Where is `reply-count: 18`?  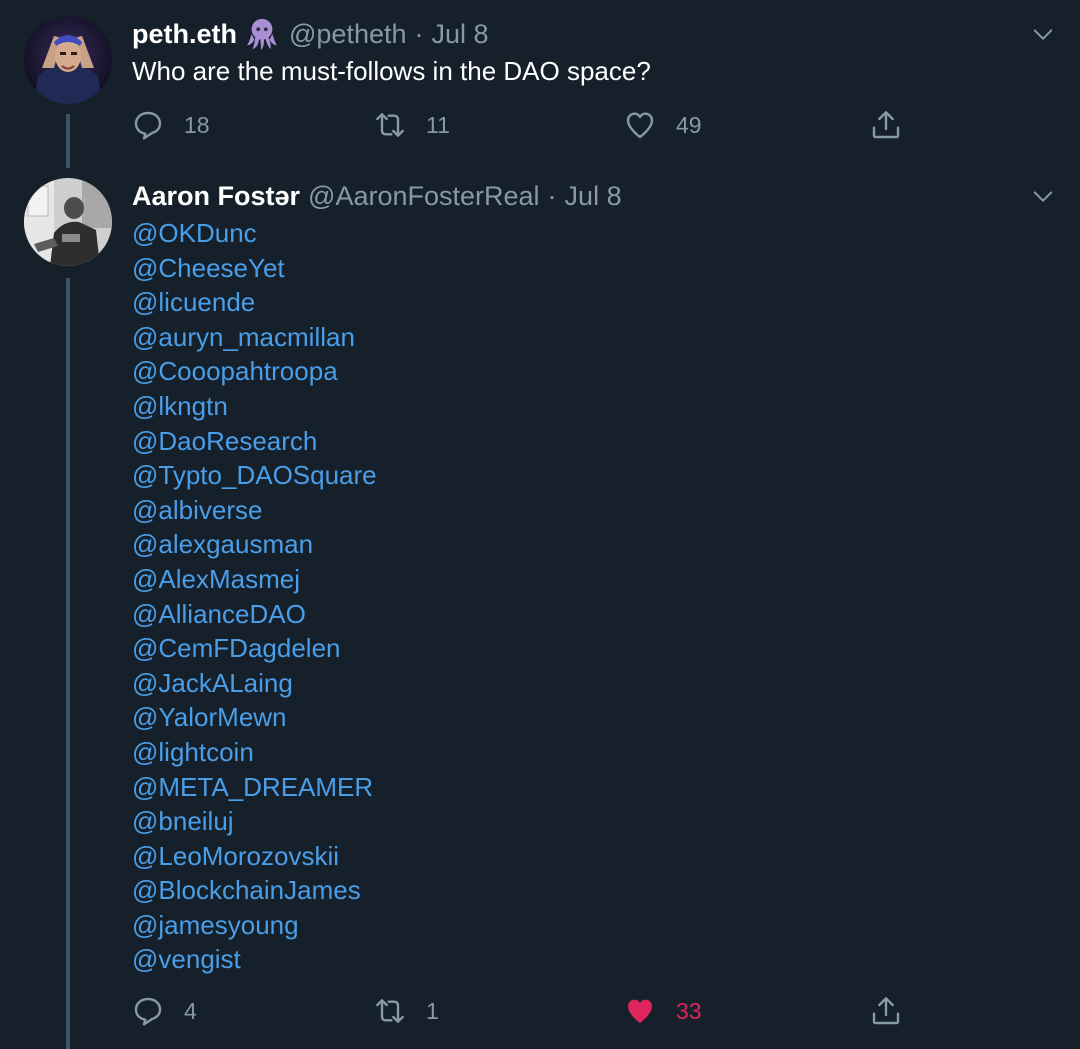 reply-count: 18 is located at coordinates (197, 124).